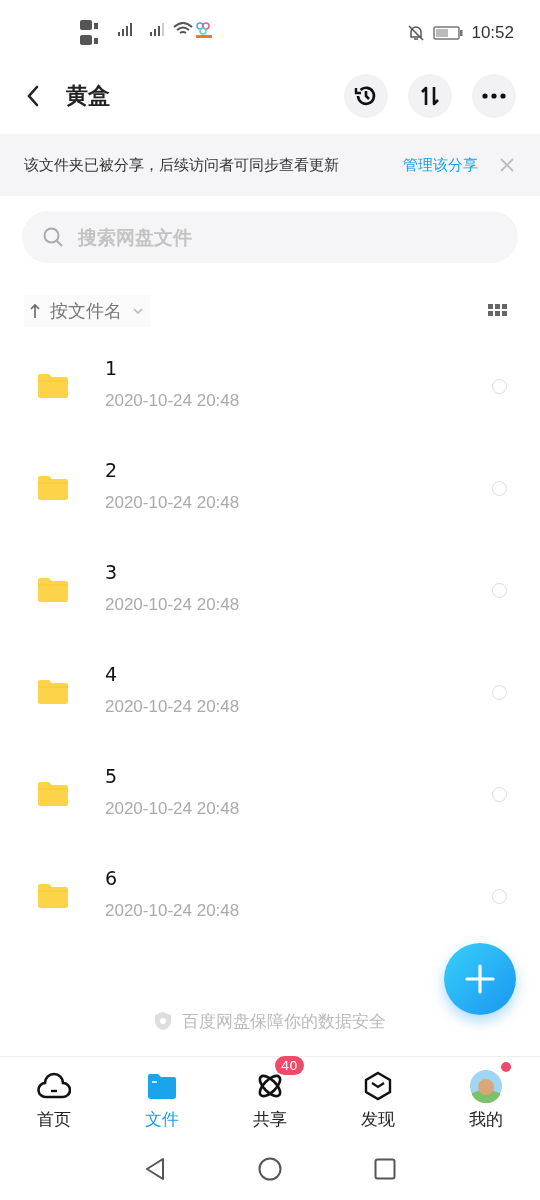 This screenshot has height=1200, width=540. What do you see at coordinates (366, 96) in the screenshot?
I see `history-button` at bounding box center [366, 96].